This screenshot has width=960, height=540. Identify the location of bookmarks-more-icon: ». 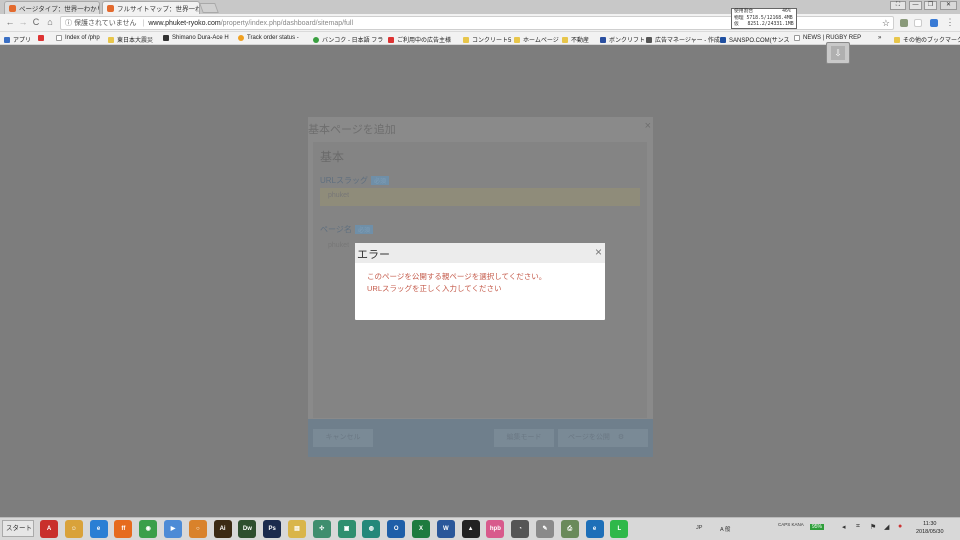
(879, 38).